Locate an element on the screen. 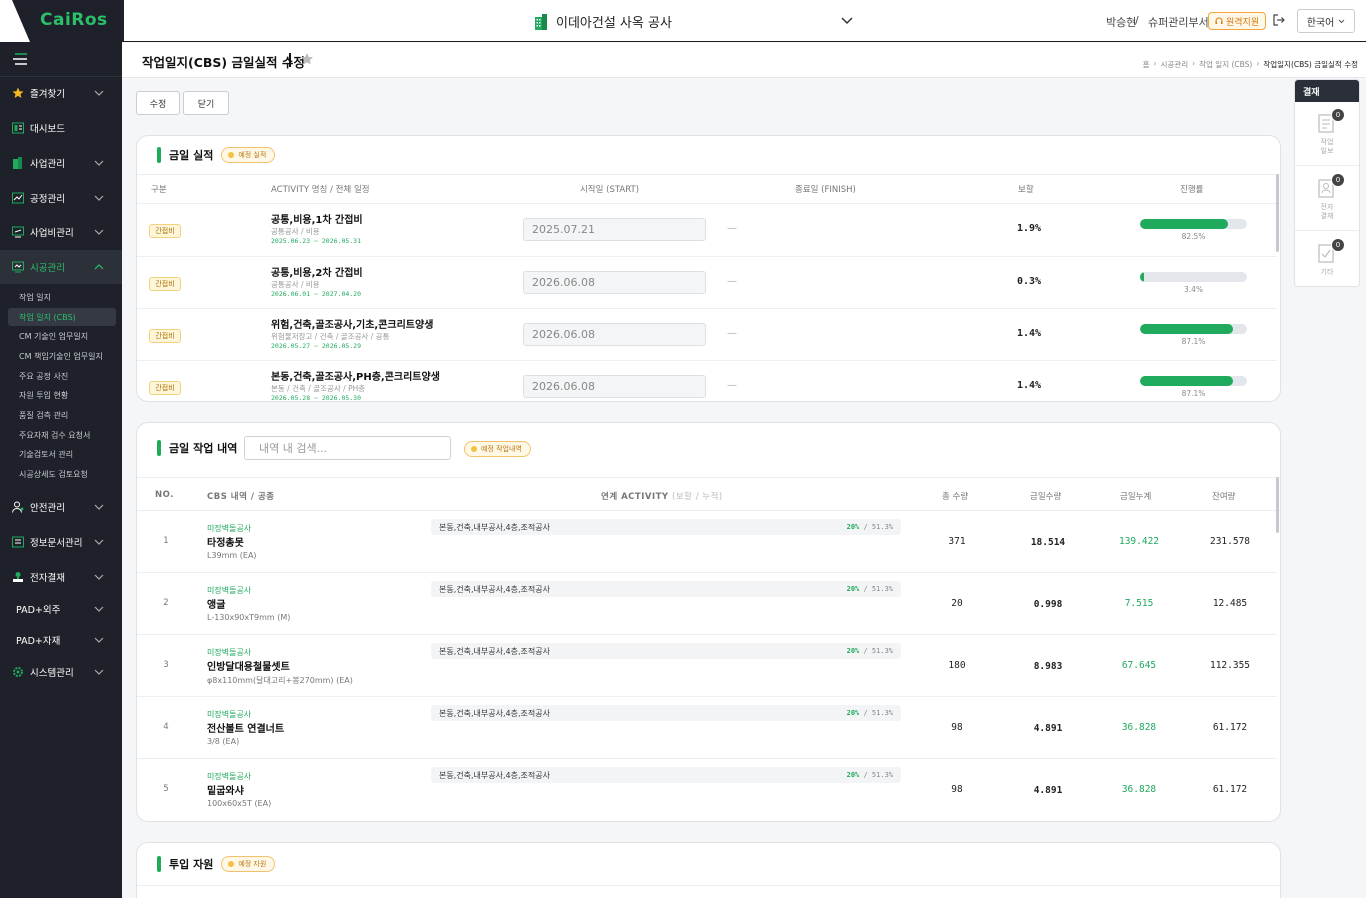 The image size is (1366, 898). approval-work-report: 0 작업 일보 is located at coordinates (1327, 134).